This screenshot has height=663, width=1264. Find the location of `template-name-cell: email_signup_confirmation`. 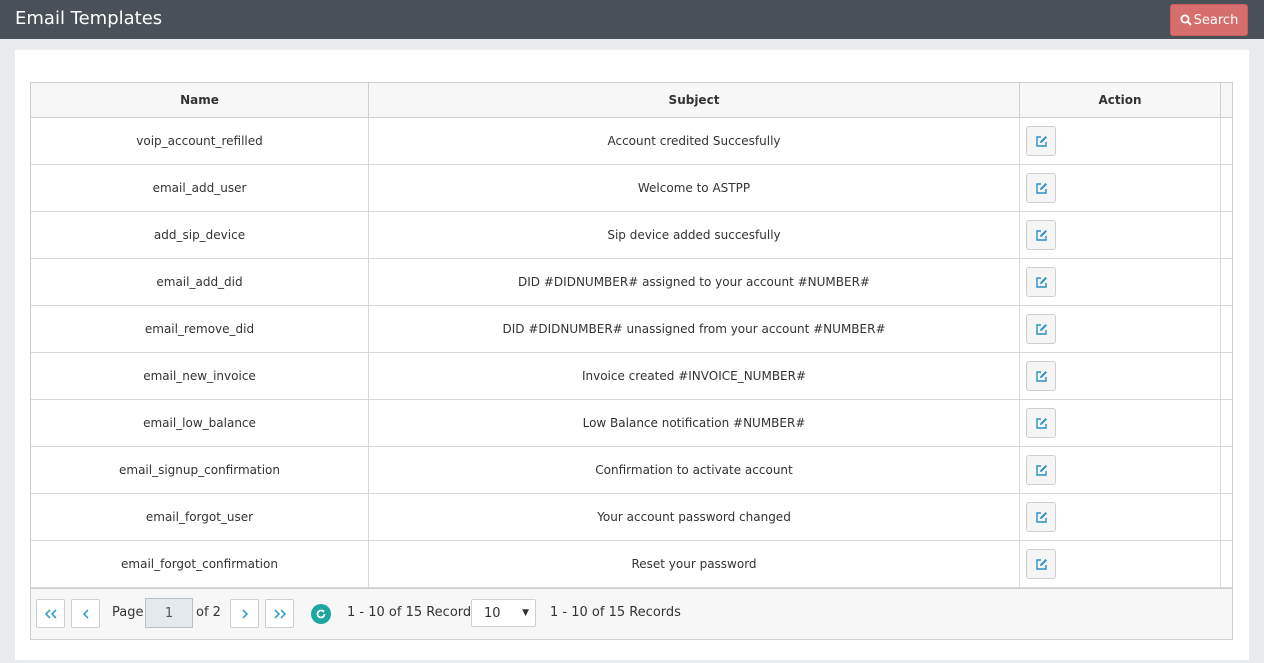

template-name-cell: email_signup_confirmation is located at coordinates (200, 470).